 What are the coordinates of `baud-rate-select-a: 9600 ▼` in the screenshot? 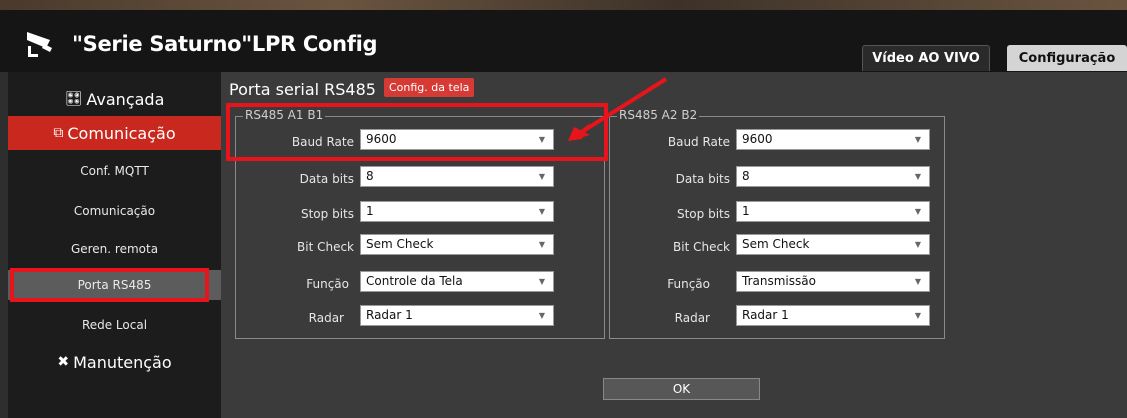 It's located at (457, 139).